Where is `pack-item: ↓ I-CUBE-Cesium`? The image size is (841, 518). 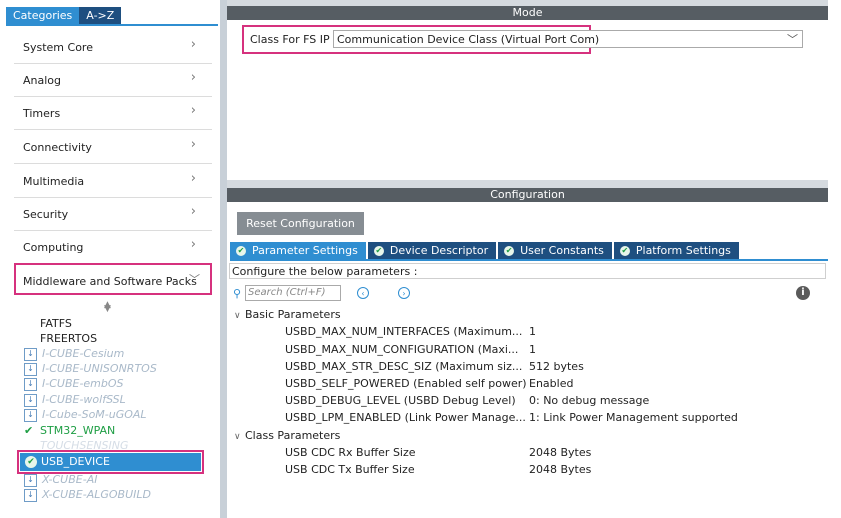 pack-item: ↓ I-CUBE-Cesium is located at coordinates (74, 353).